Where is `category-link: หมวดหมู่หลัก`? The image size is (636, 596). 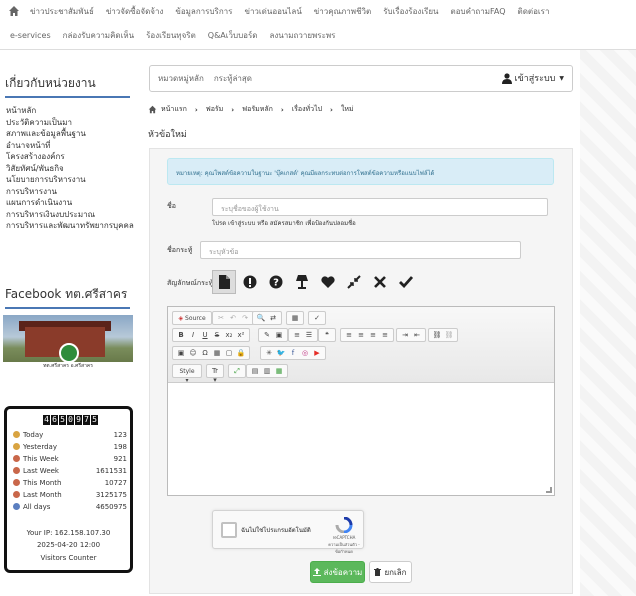 category-link: หมวดหมู่หลัก is located at coordinates (181, 78).